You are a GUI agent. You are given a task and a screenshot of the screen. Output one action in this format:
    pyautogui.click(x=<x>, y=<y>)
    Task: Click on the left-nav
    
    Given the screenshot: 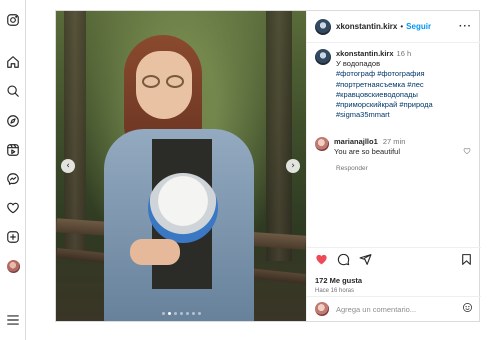 What is the action you would take?
    pyautogui.click(x=13, y=170)
    